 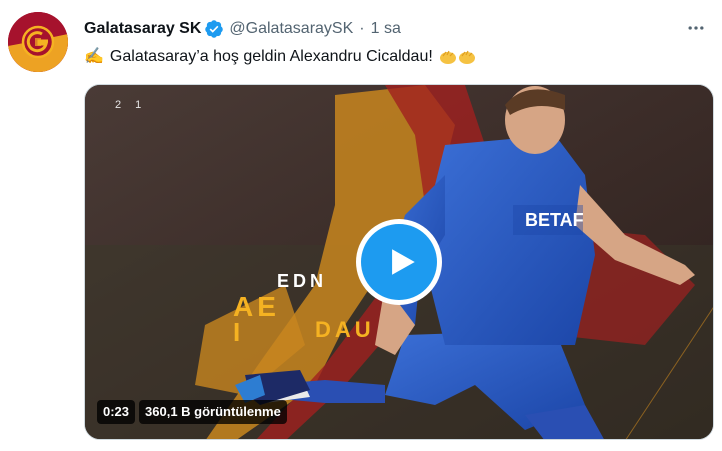 What do you see at coordinates (116, 412) in the screenshot?
I see `duration-badge: 0:23` at bounding box center [116, 412].